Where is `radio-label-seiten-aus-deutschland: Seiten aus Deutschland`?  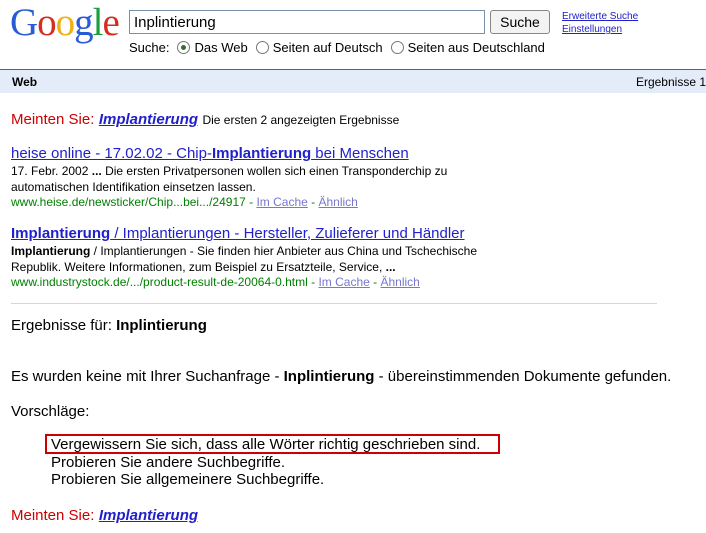 radio-label-seiten-aus-deutschland: Seiten aus Deutschland is located at coordinates (476, 47).